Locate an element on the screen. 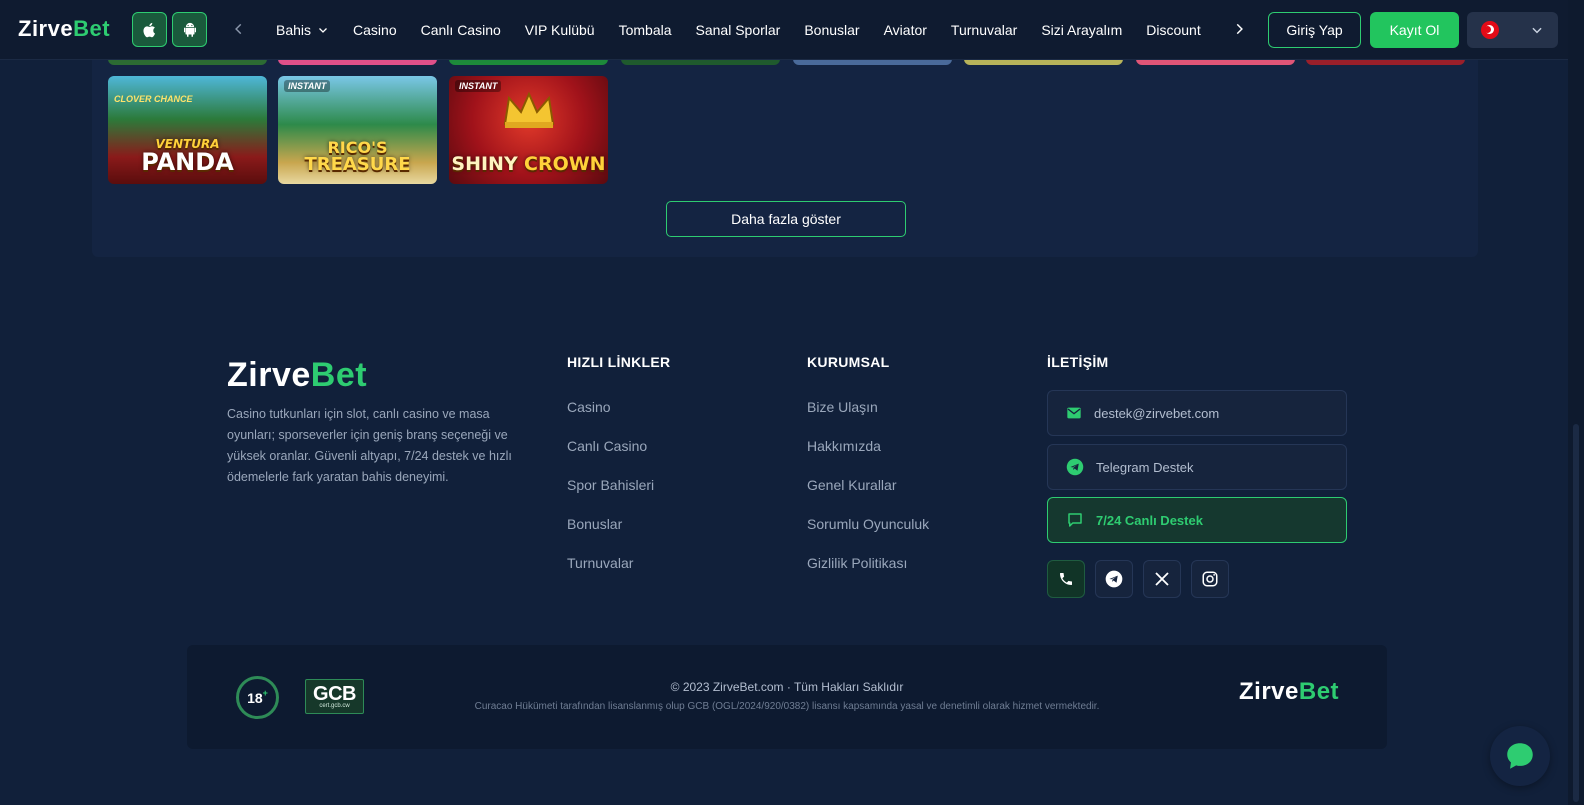 This screenshot has width=1584, height=805. chevron-right-icon is located at coordinates (1239, 29).